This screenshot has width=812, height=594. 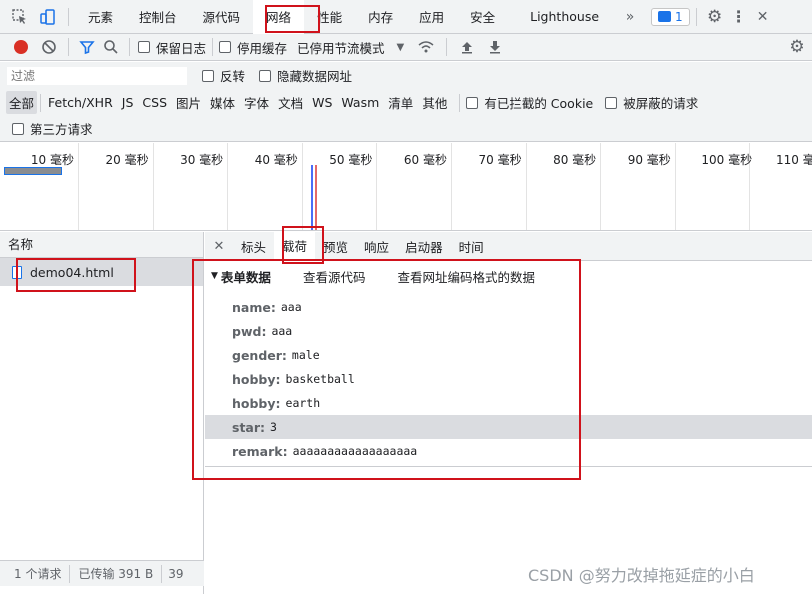 What do you see at coordinates (249, 331) in the screenshot?
I see `field-key: pwd:` at bounding box center [249, 331].